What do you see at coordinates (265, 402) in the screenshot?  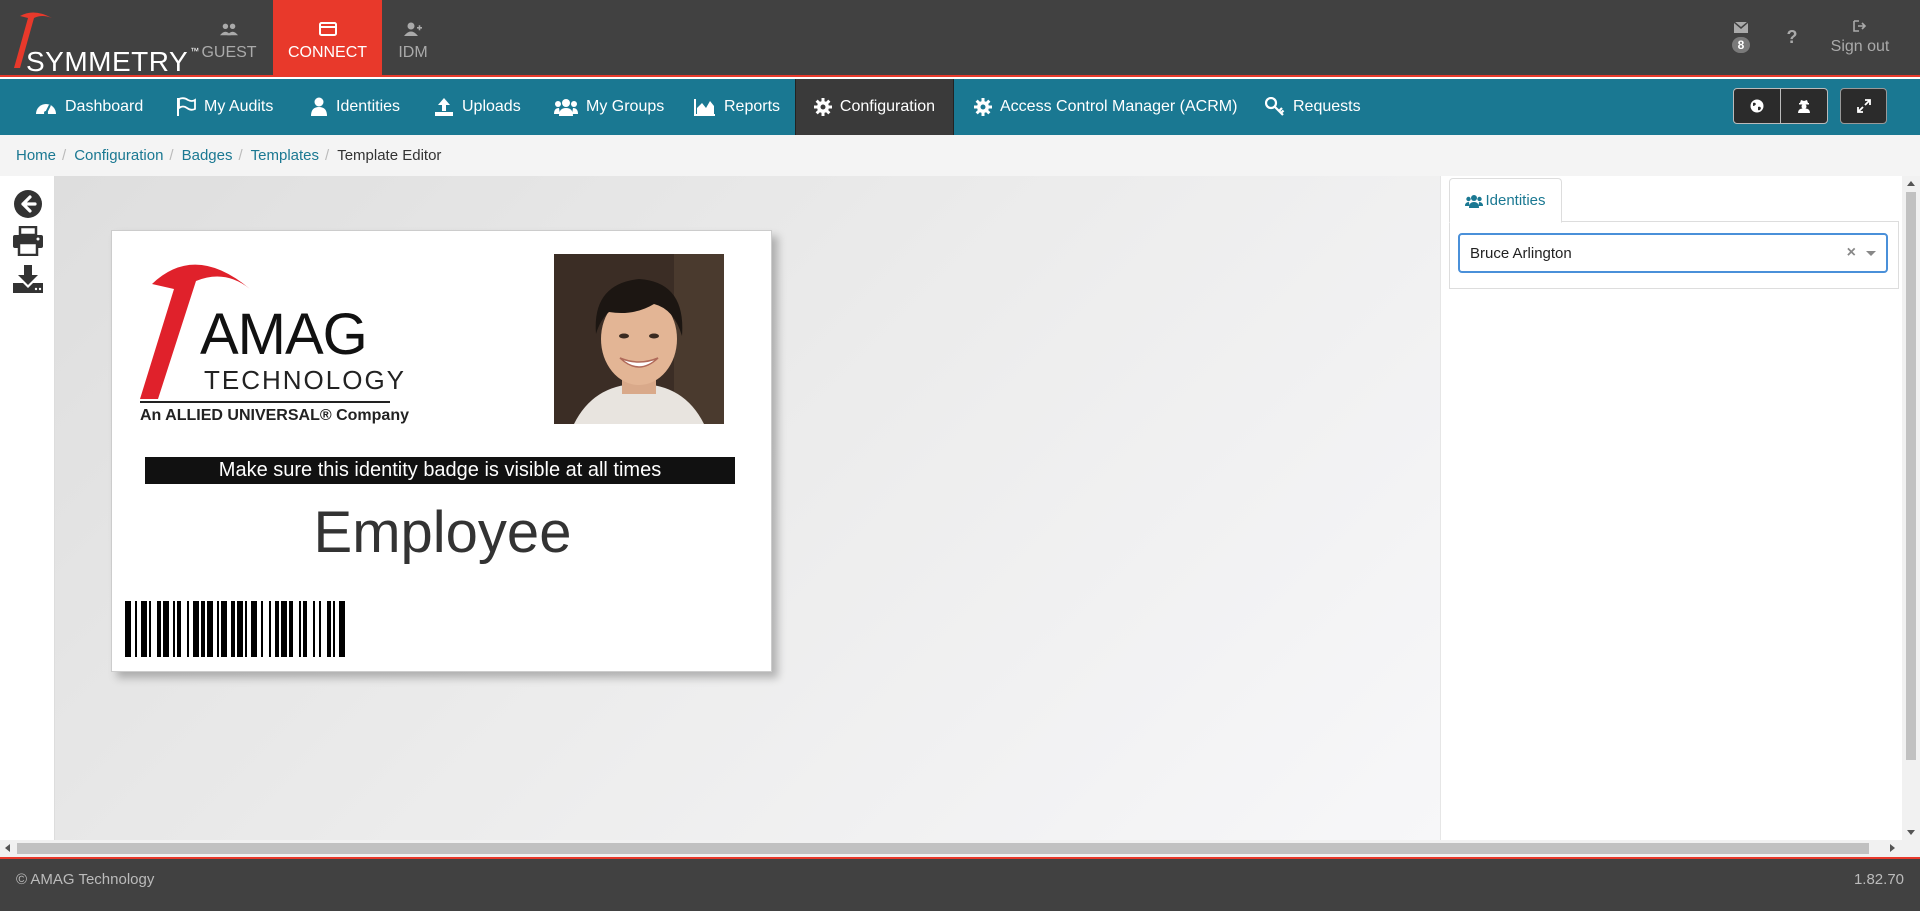 I see `divider` at bounding box center [265, 402].